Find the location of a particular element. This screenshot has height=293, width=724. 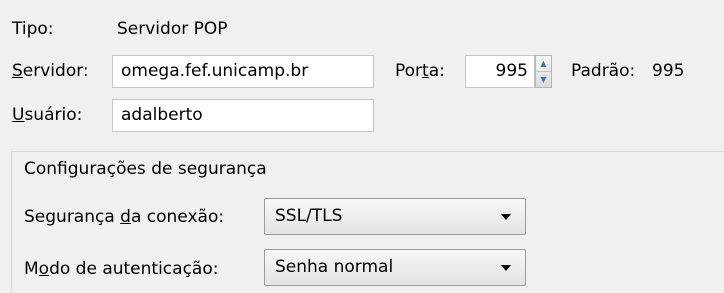

type-label: Tipo: is located at coordinates (33, 29).